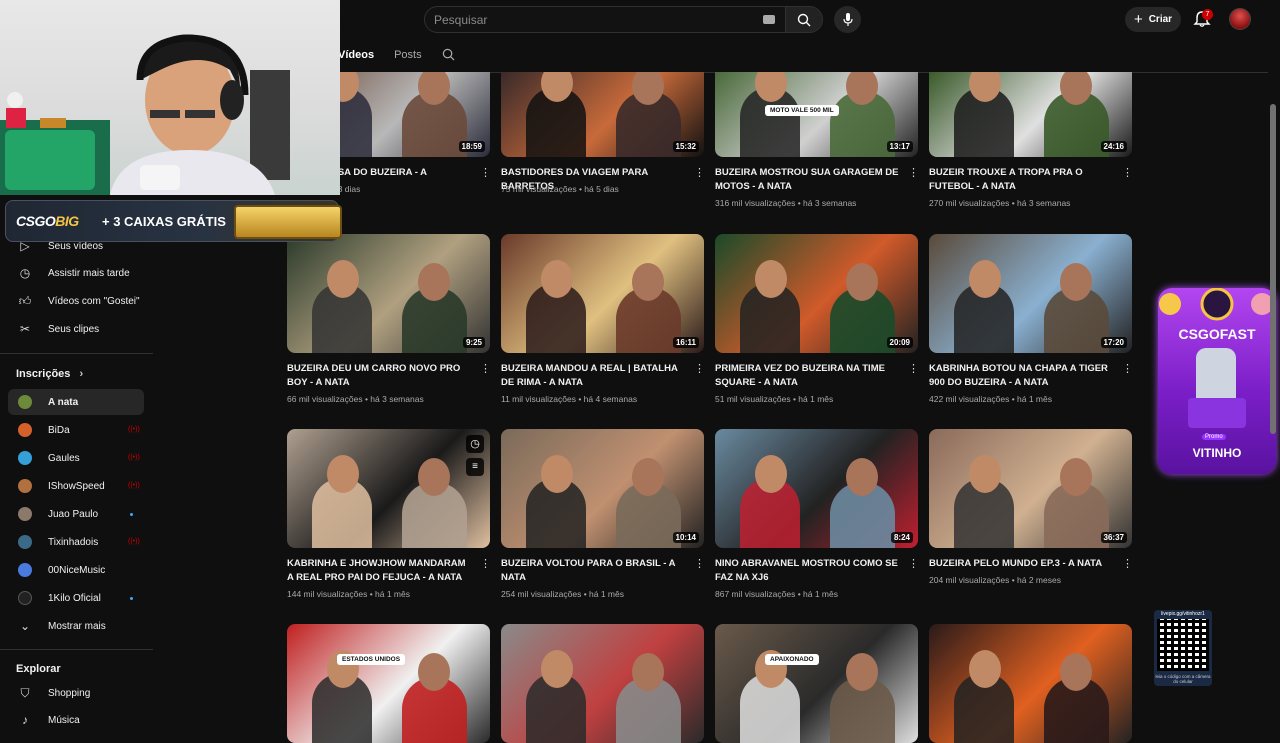 This screenshot has height=743, width=1280. Describe the element at coordinates (76, 430) in the screenshot. I see `sidebar-item-bida: BiDa ((•))` at that location.